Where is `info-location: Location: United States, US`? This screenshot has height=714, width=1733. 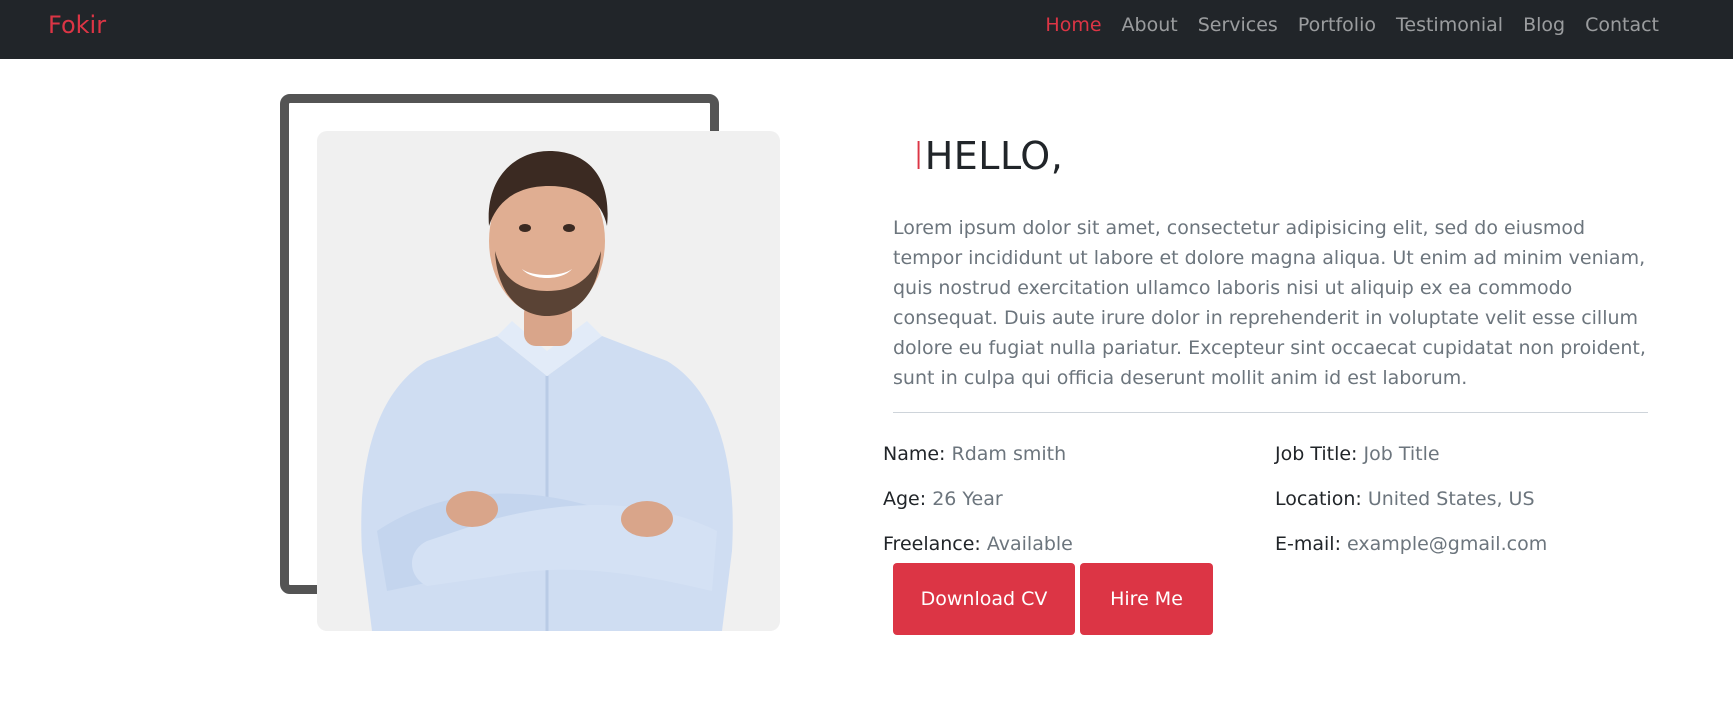
info-location: Location: United States, US is located at coordinates (1405, 499).